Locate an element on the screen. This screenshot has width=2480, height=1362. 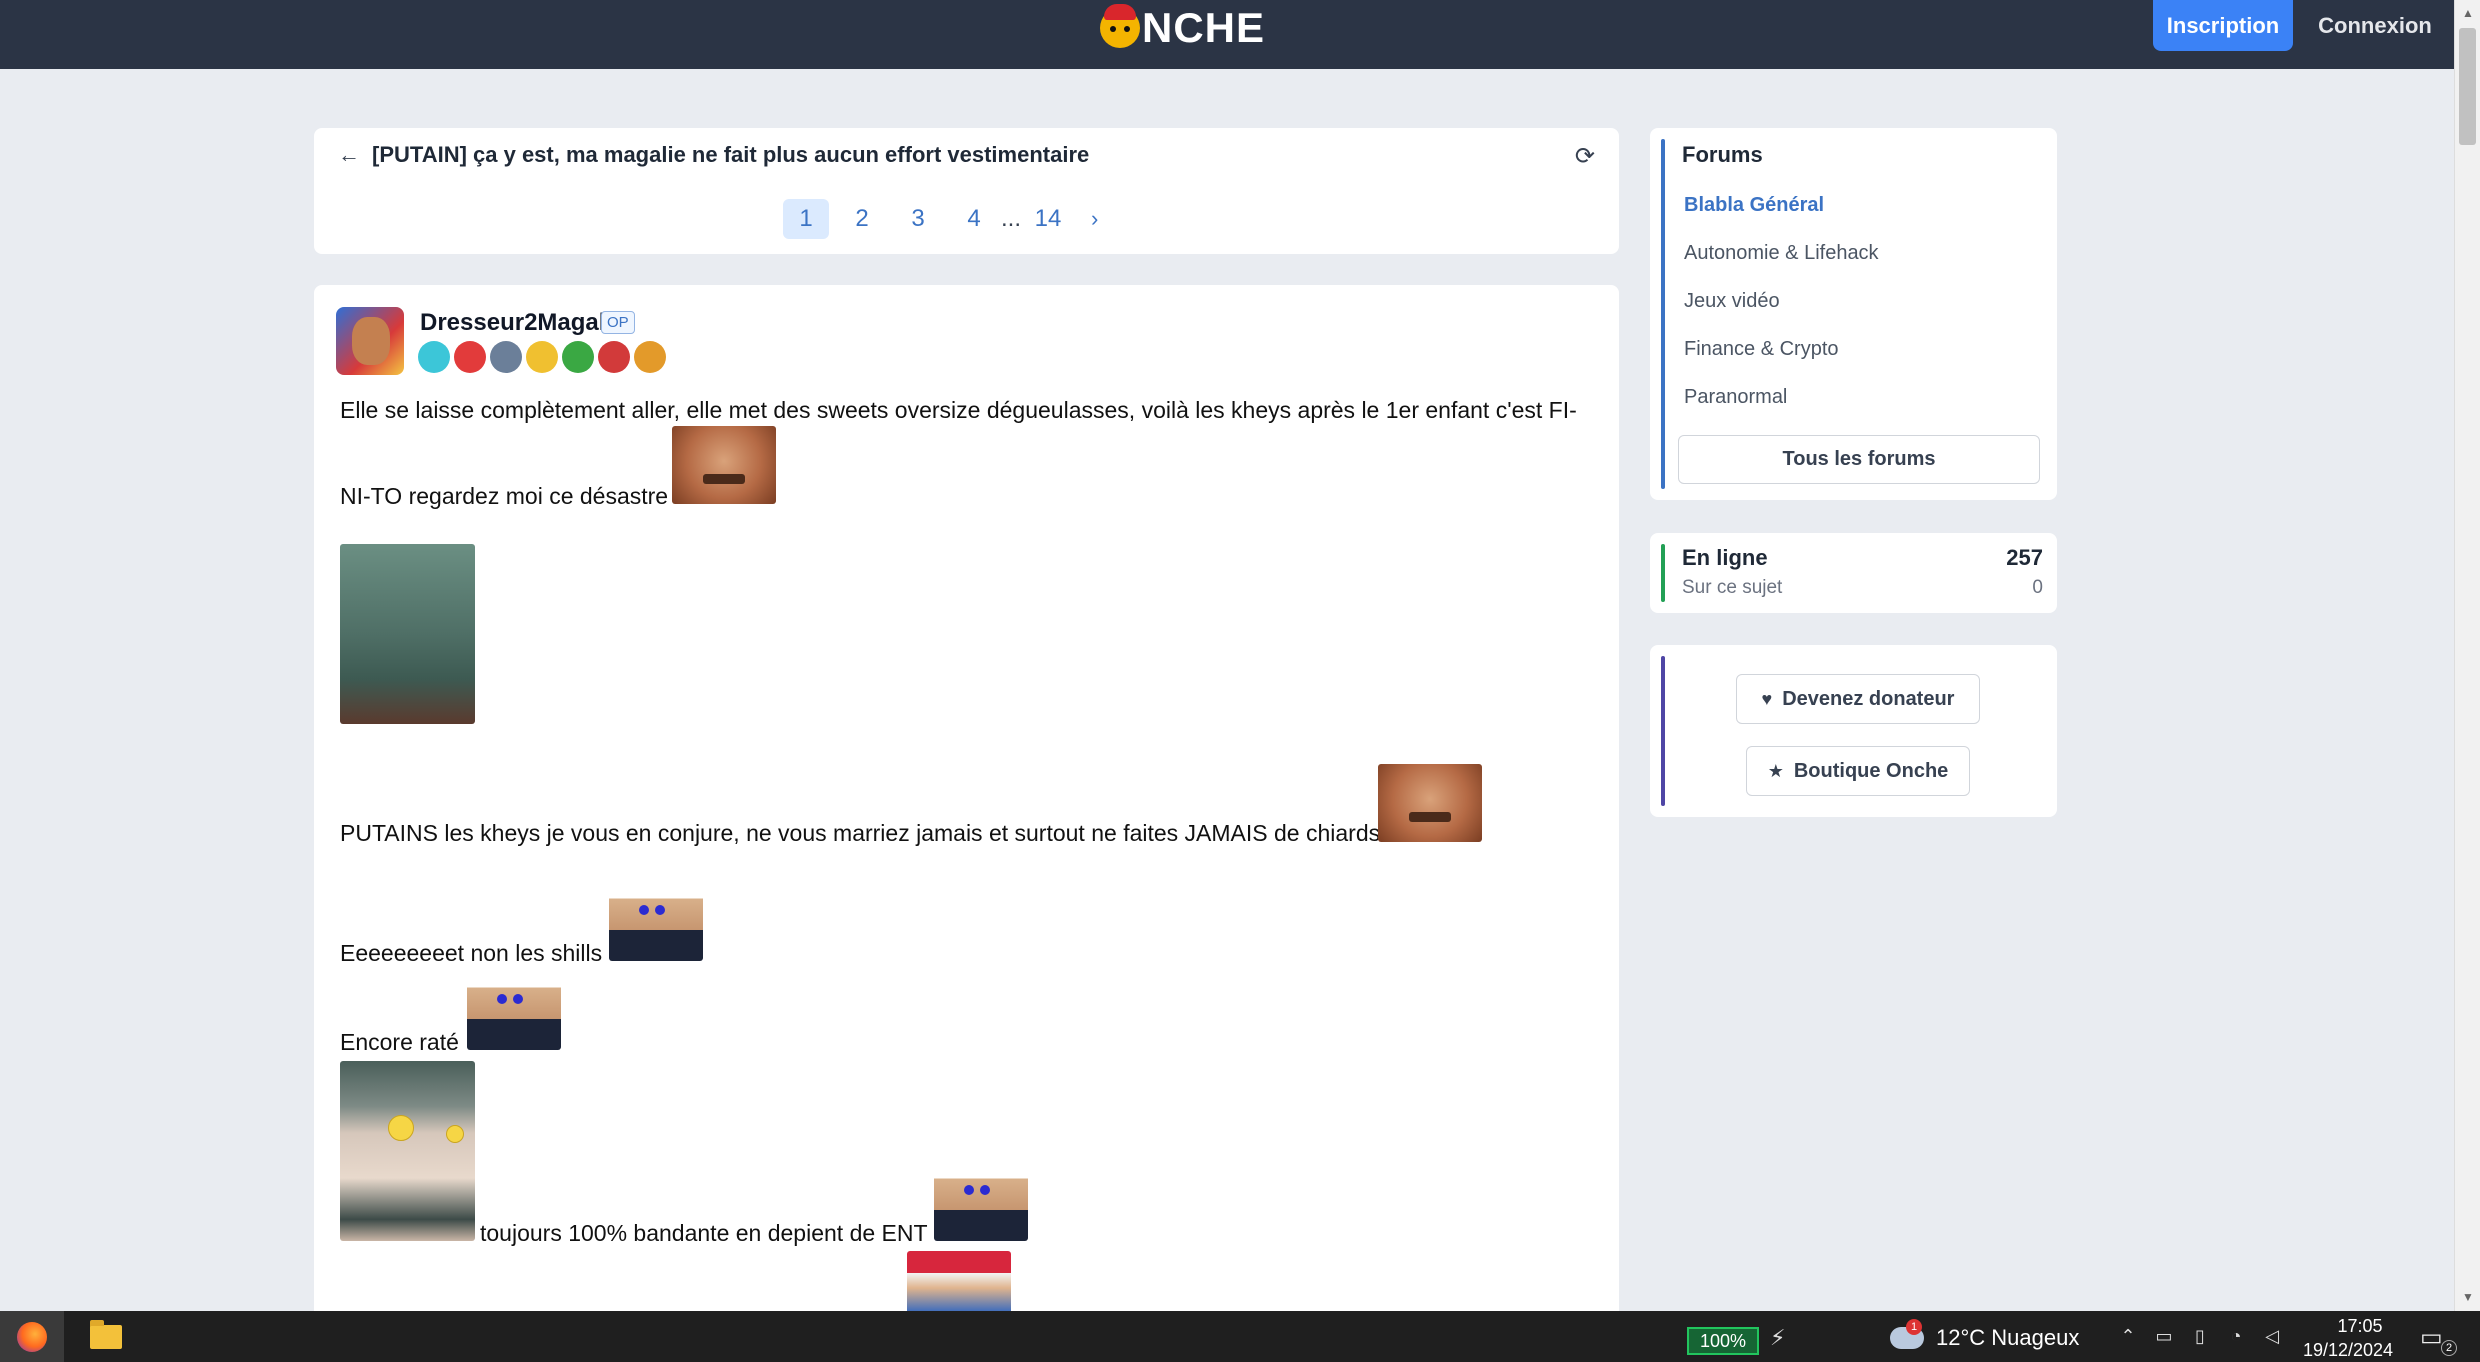
plug-icon: ⚡ is located at coordinates (1778, 1337).